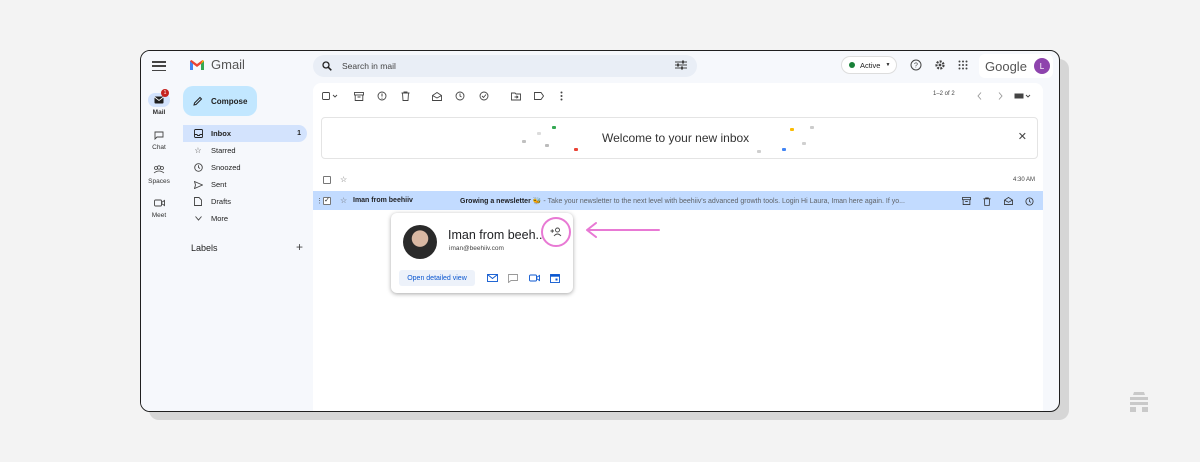  Describe the element at coordinates (204, 248) in the screenshot. I see `labels-heading: Labels` at that location.